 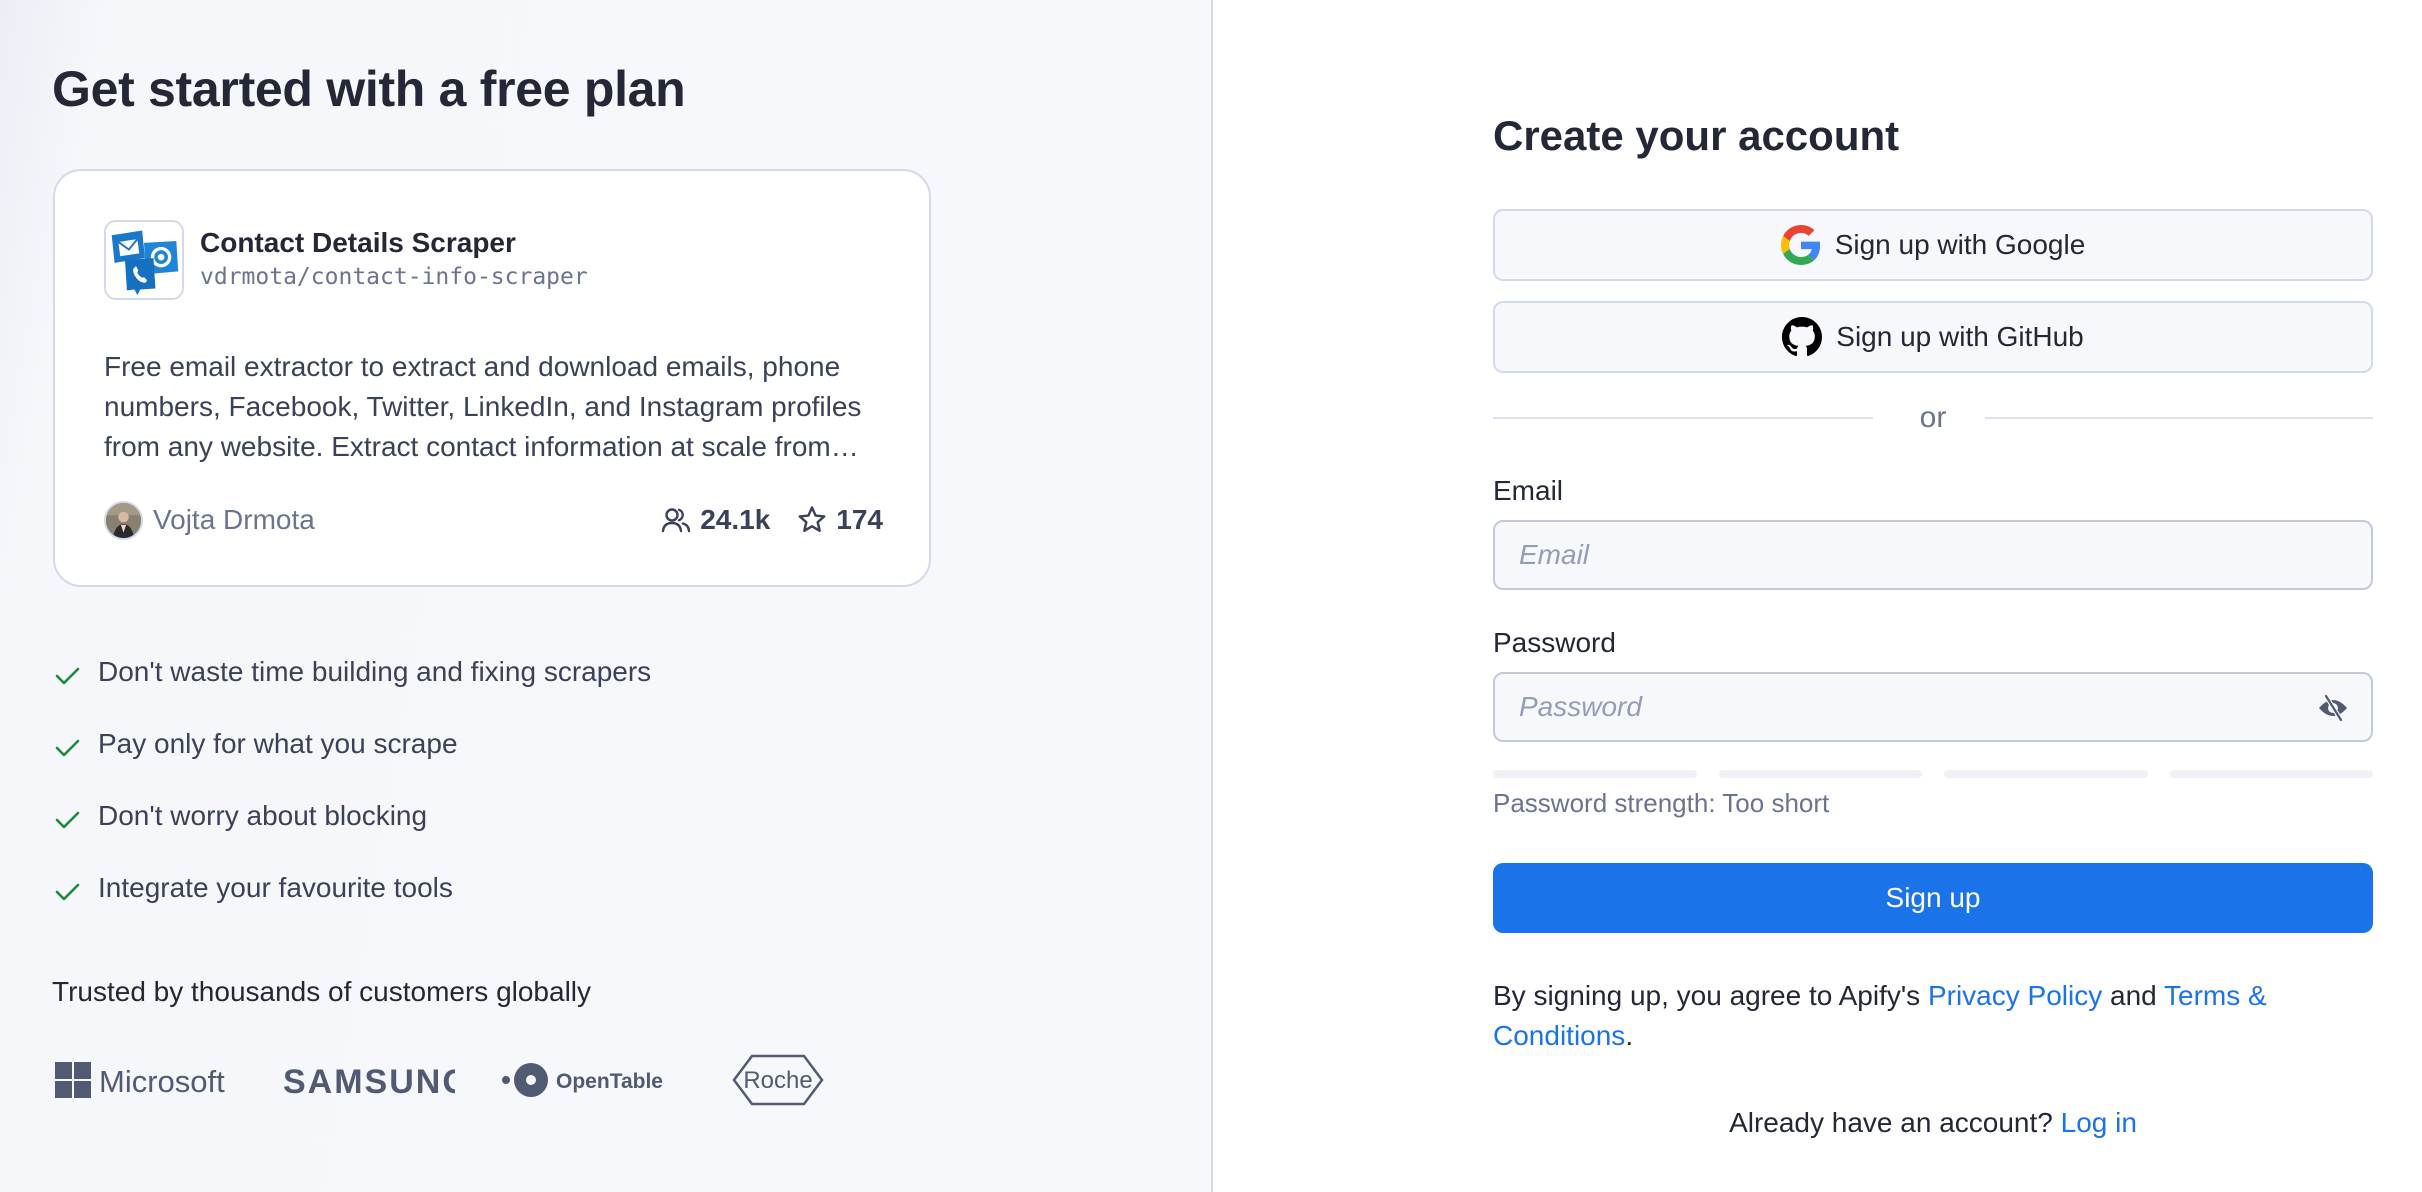 I want to click on signup-button: Sign up, so click(x=1933, y=898).